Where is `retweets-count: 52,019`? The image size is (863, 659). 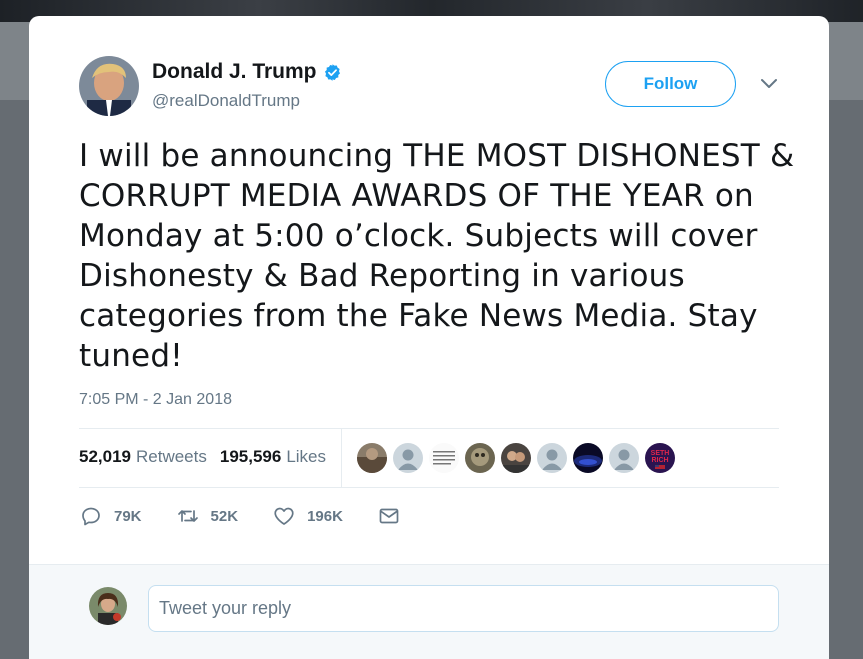 retweets-count: 52,019 is located at coordinates (105, 456).